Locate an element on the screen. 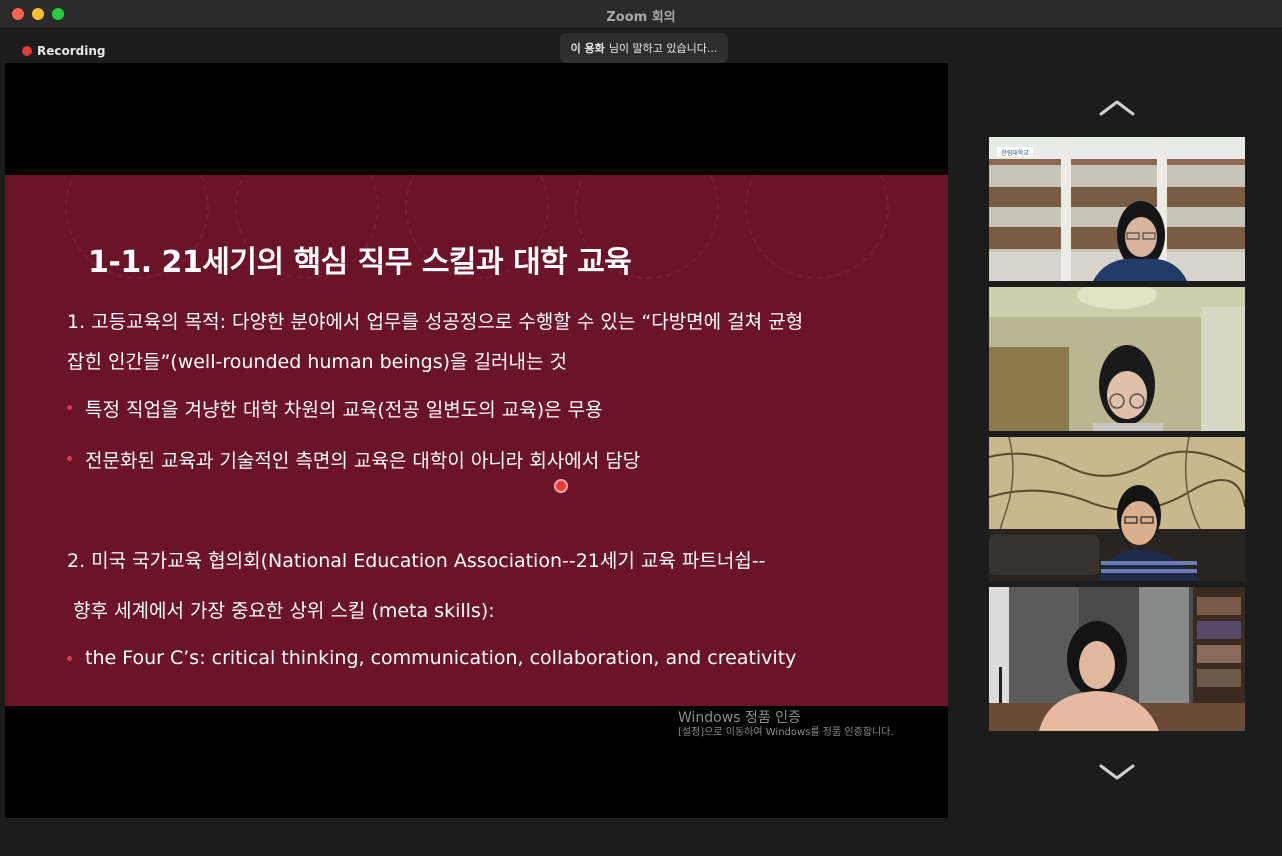  recording-dot-icon is located at coordinates (27, 51).